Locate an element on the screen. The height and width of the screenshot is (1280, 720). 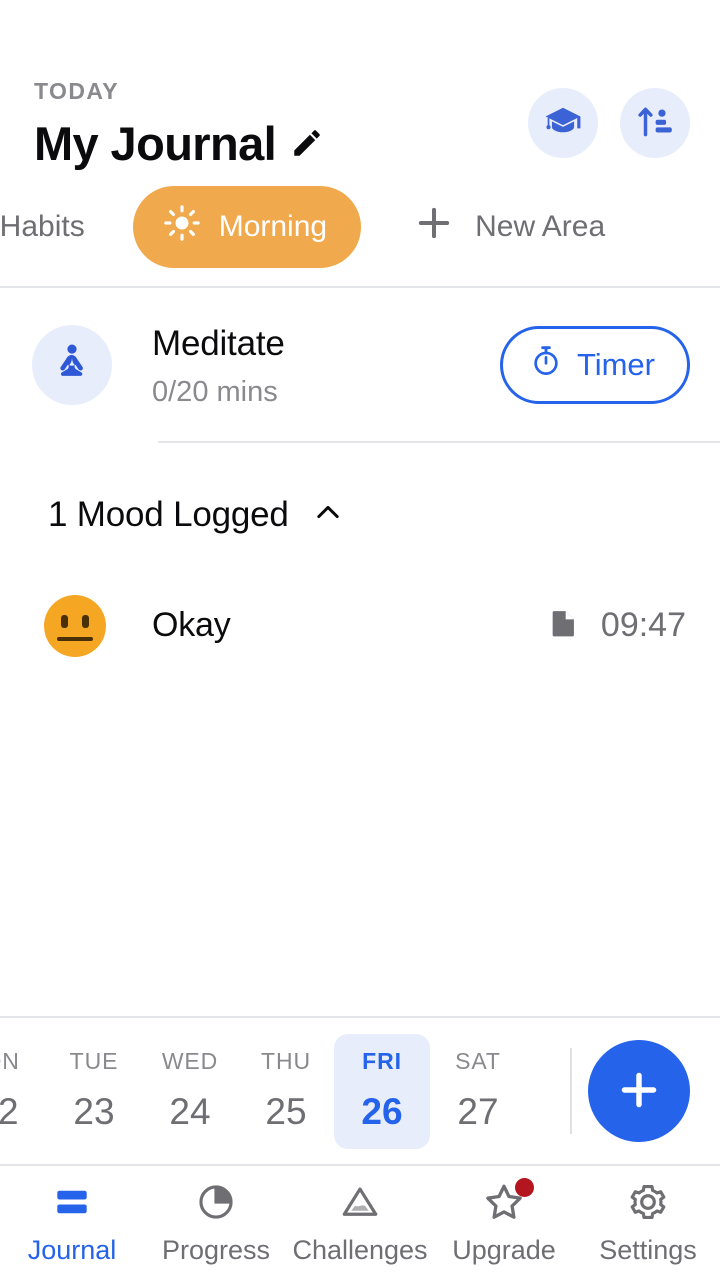
page-header: TODAY My Journal is located at coordinates (360, 113).